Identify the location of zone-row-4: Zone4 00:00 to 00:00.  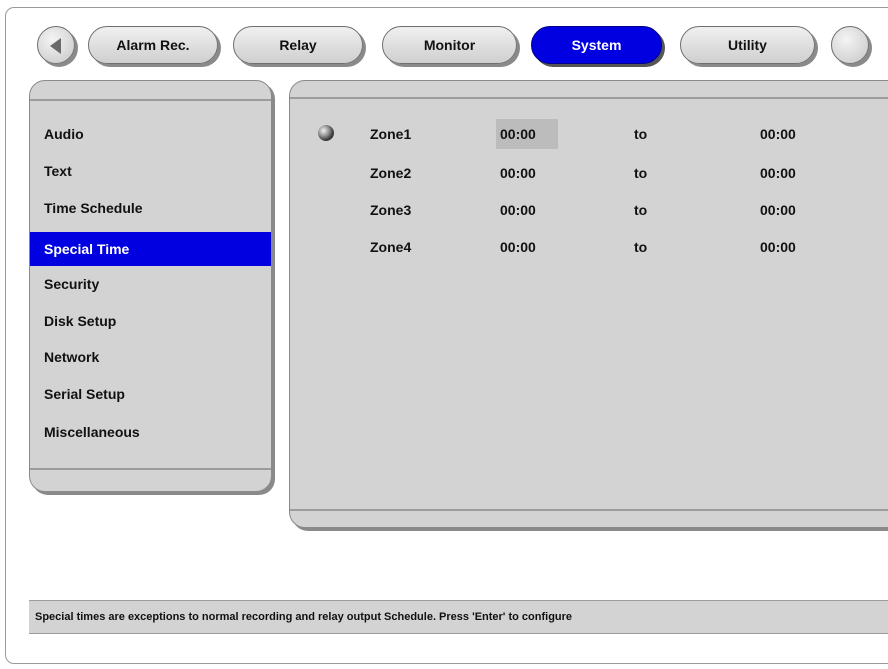
(589, 247).